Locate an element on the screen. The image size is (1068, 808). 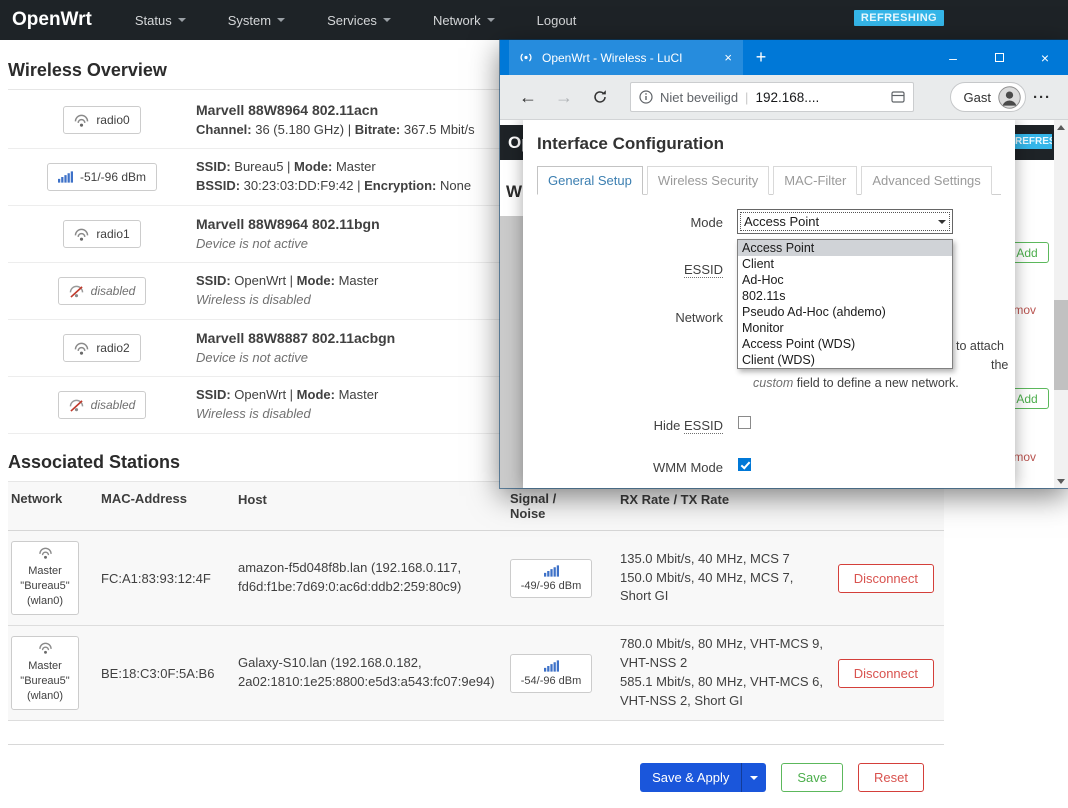
close-button: × is located at coordinates (1045, 57).